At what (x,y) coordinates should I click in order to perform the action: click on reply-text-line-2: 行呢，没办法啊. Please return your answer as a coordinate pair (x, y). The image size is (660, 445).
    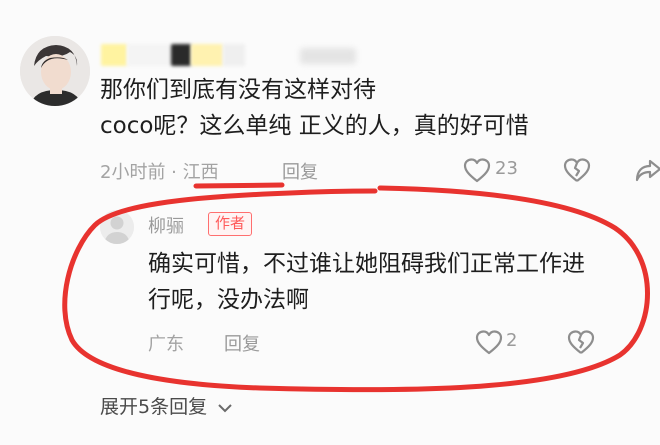
    Looking at the image, I should click on (228, 300).